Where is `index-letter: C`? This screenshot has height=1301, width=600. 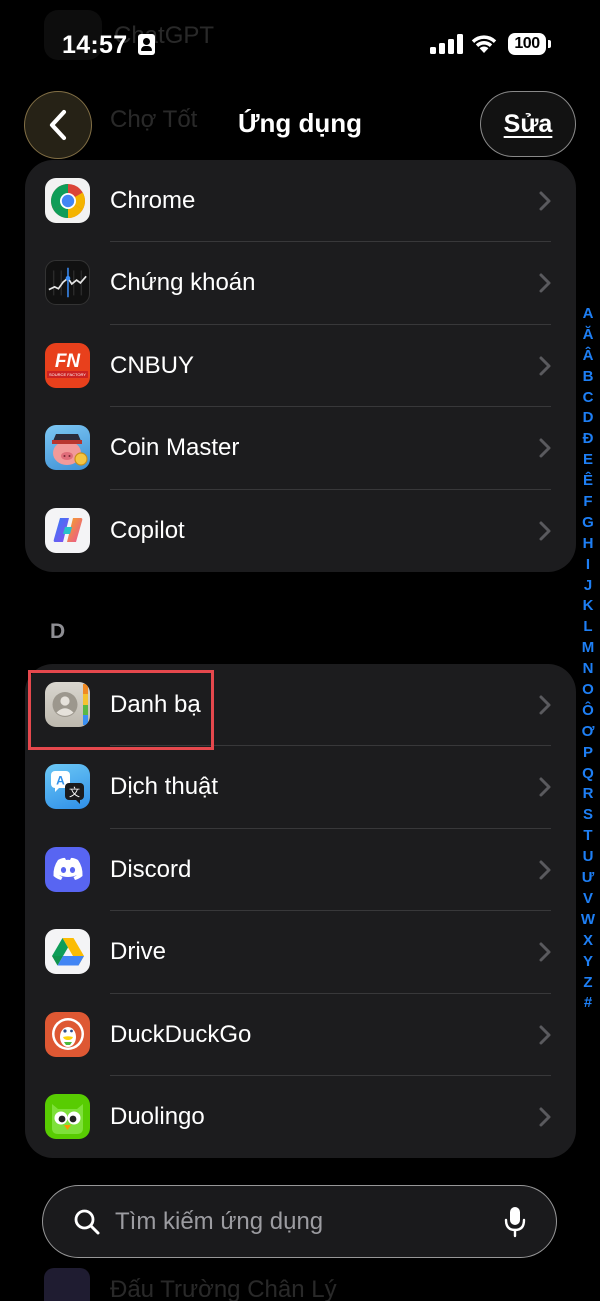 index-letter: C is located at coordinates (588, 398).